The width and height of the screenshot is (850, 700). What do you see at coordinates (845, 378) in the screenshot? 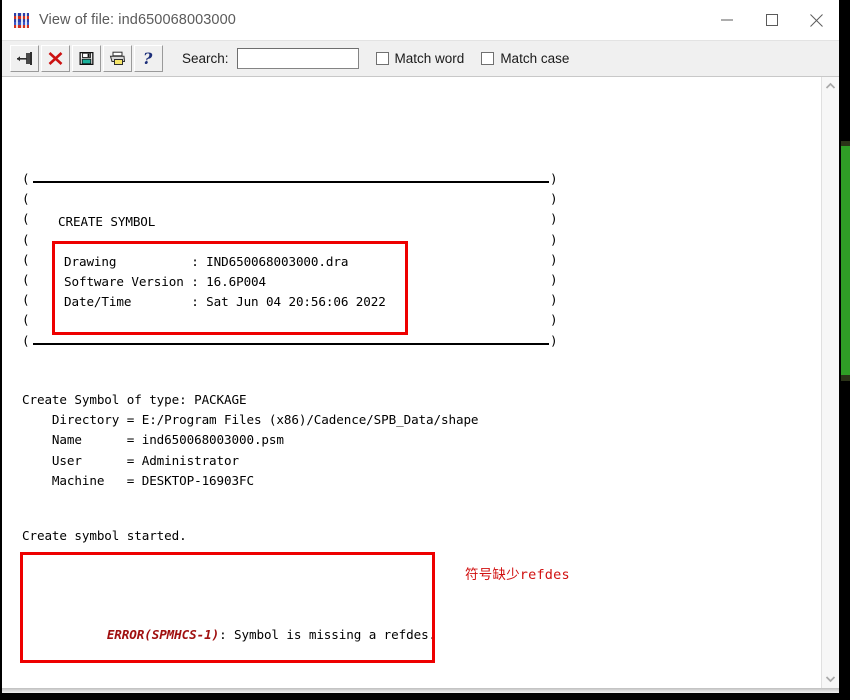
I see `desktop-accent-strip-bottom` at bounding box center [845, 378].